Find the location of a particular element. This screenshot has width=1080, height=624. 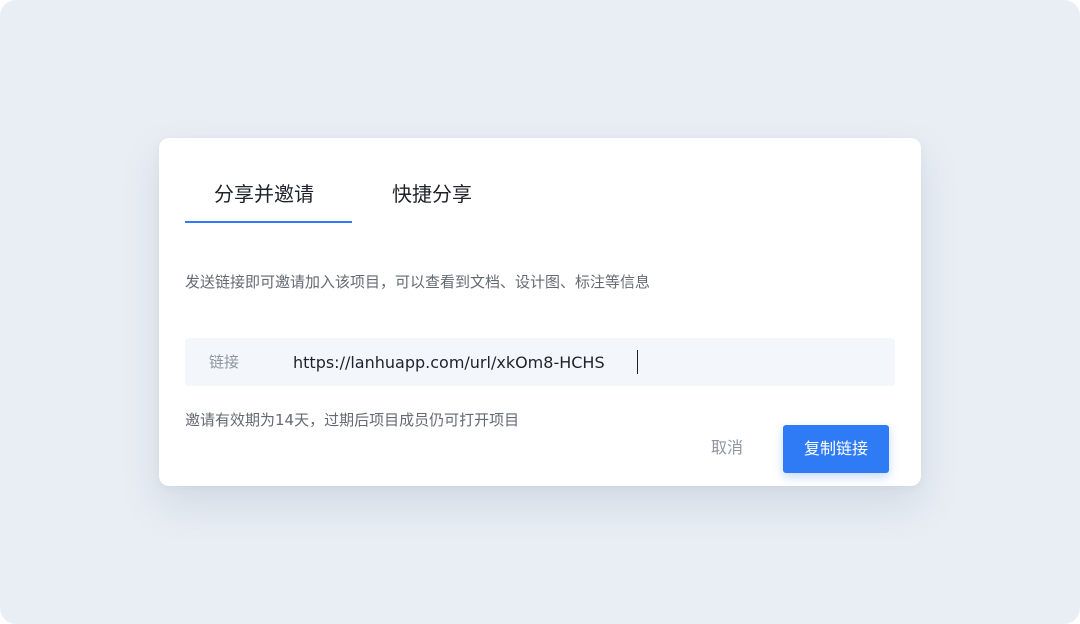

text-cursor is located at coordinates (637, 362).